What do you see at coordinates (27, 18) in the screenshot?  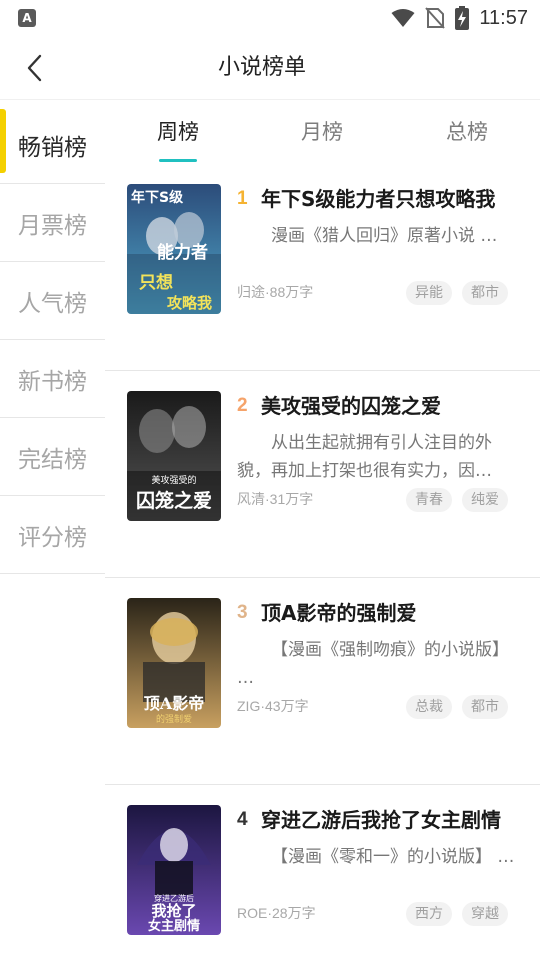 I see `accessibility-icon: A` at bounding box center [27, 18].